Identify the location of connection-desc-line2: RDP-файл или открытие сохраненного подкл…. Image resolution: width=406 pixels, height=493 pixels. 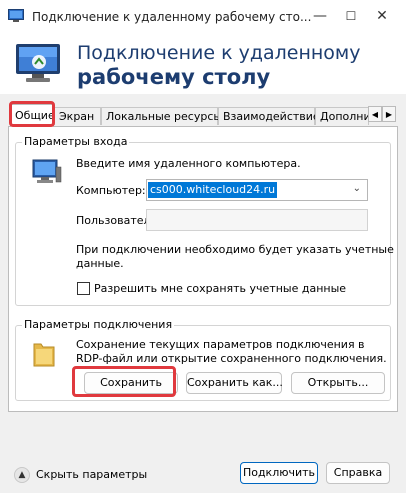
(231, 358).